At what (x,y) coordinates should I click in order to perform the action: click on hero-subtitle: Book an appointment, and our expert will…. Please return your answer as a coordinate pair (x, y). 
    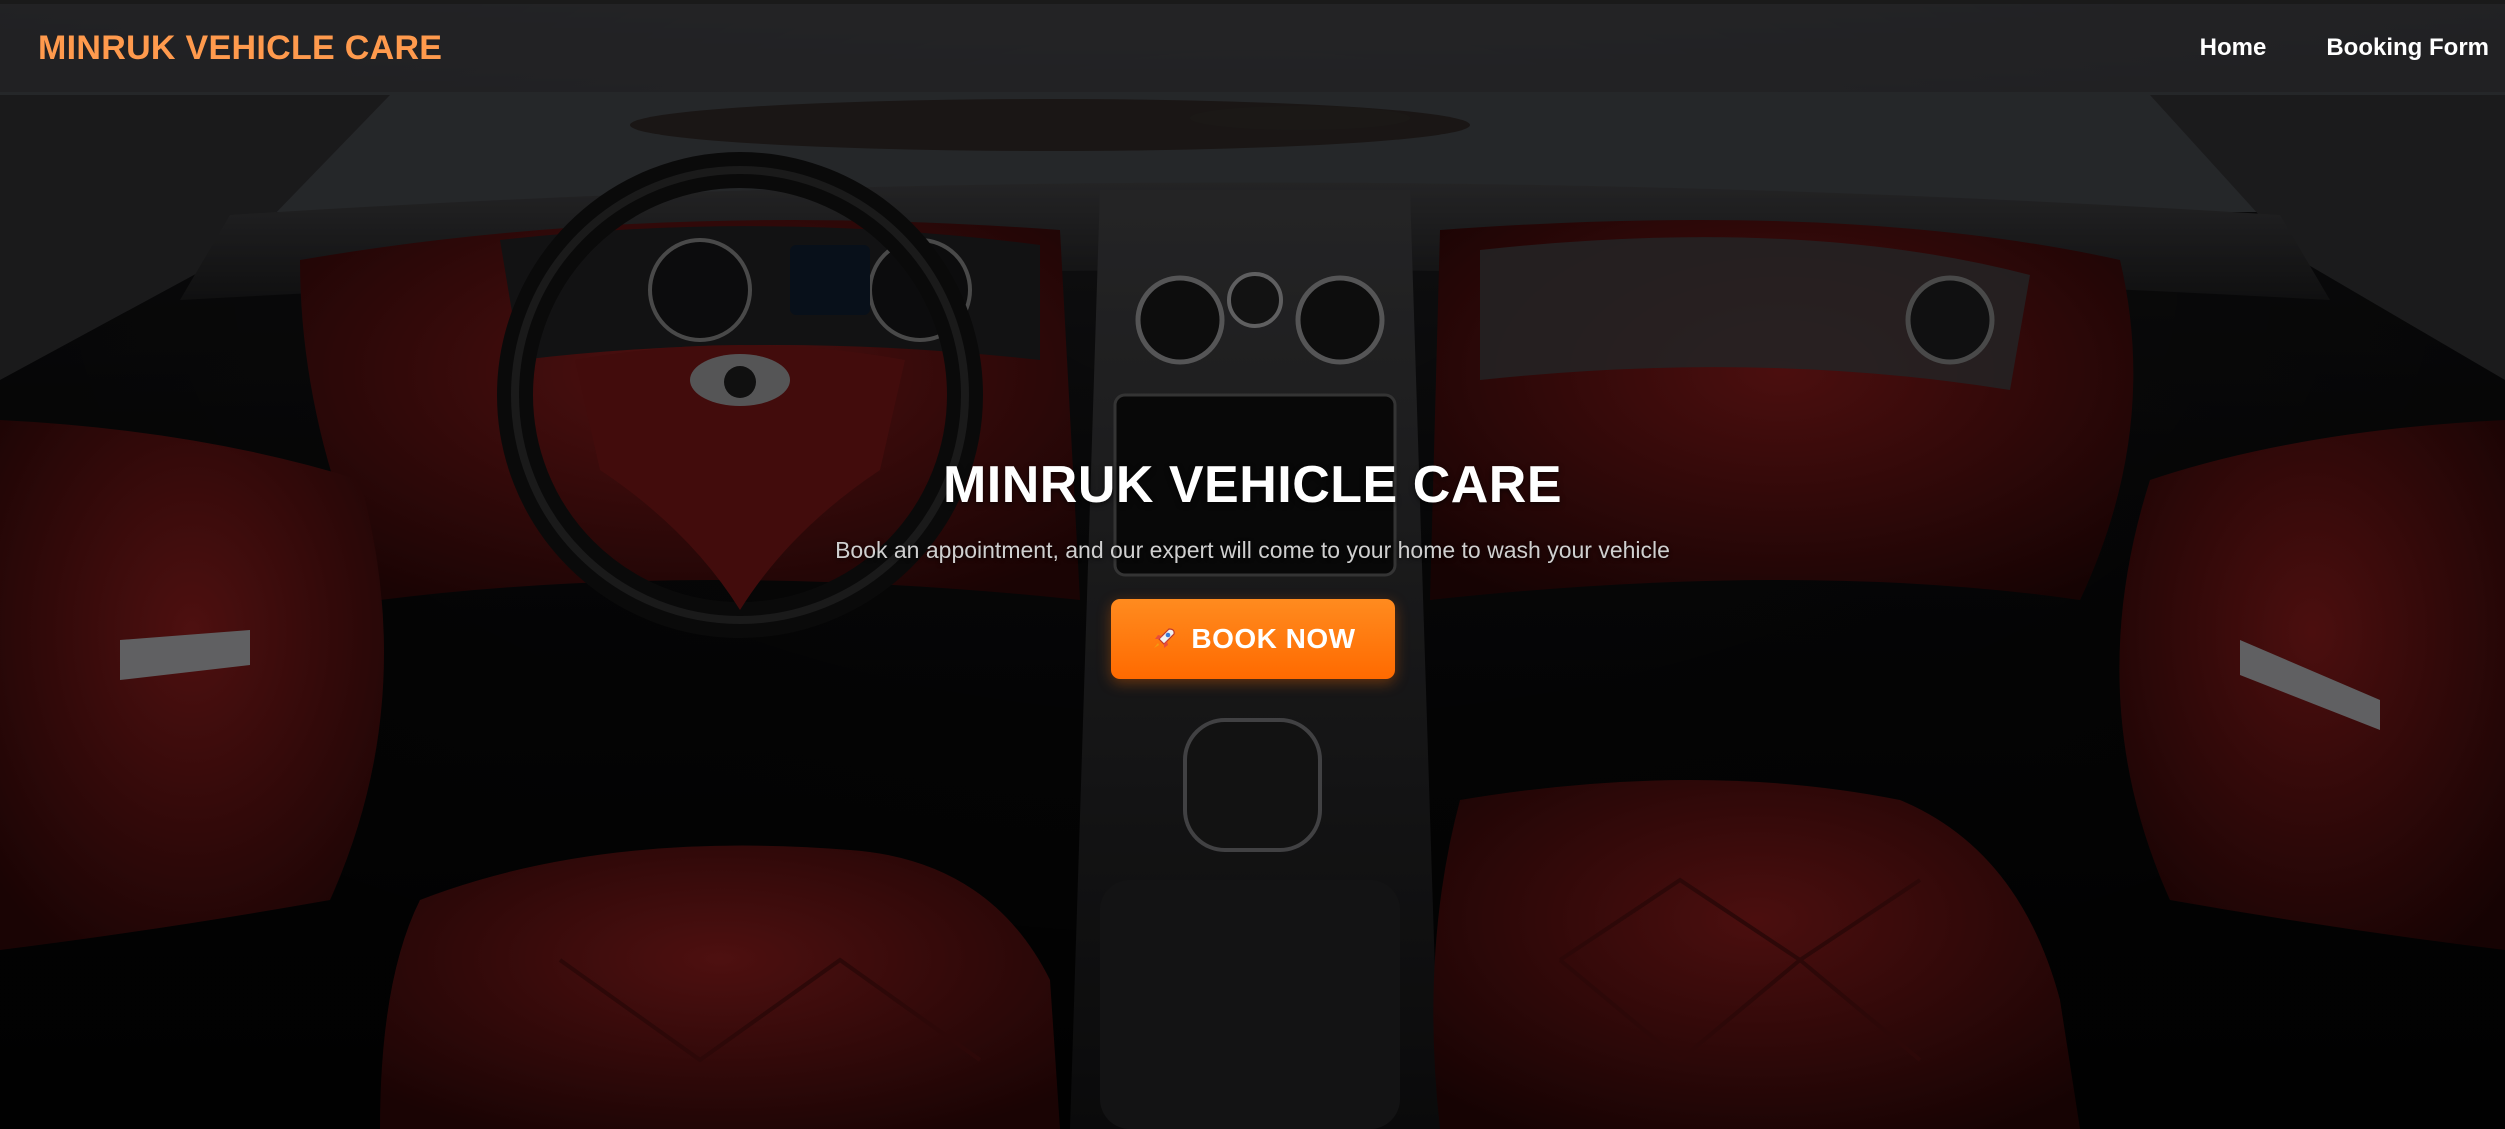
    Looking at the image, I should click on (1252, 550).